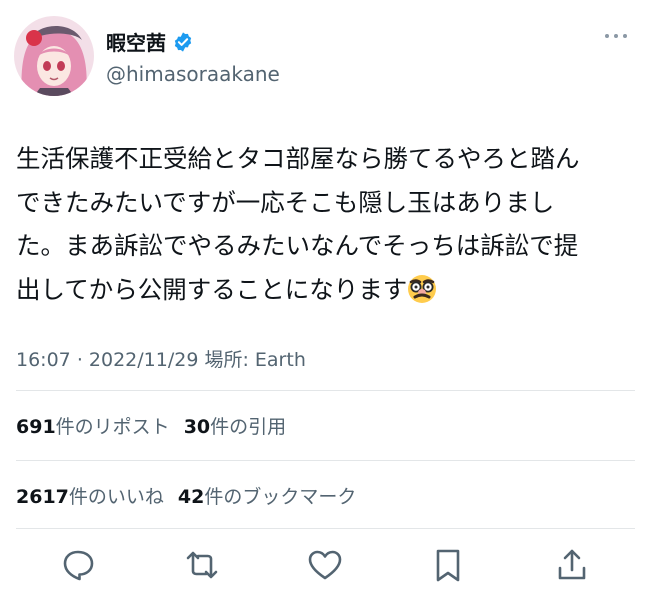 Image resolution: width=650 pixels, height=602 pixels. I want to click on bookmarks-stat: 42件のブックマーク, so click(267, 497).